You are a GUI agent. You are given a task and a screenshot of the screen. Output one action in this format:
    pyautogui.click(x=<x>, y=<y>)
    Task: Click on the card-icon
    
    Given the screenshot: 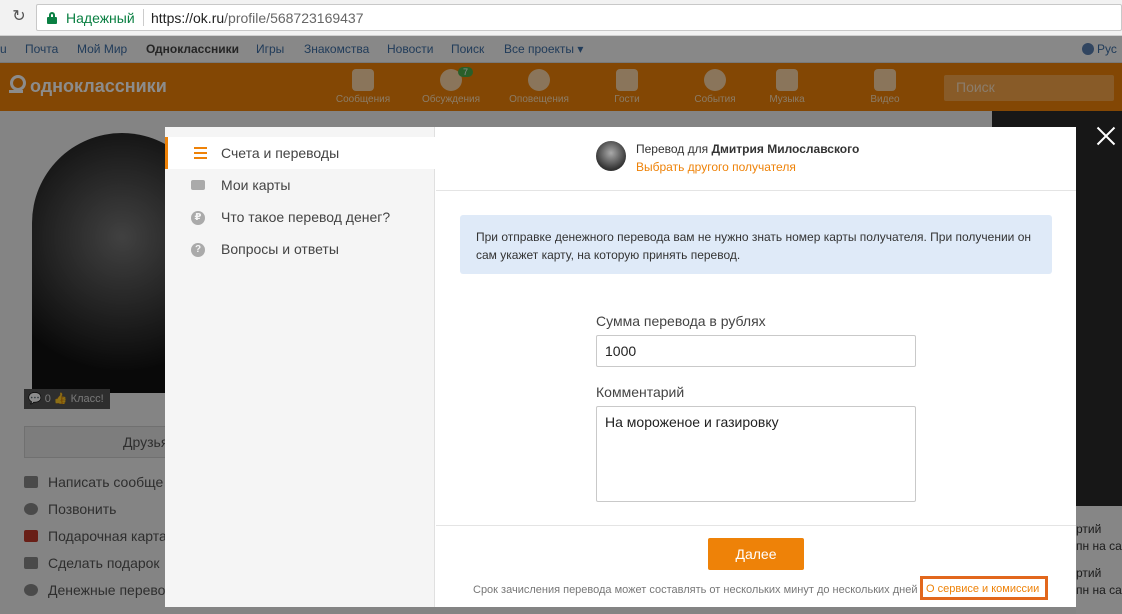 What is the action you would take?
    pyautogui.click(x=198, y=185)
    